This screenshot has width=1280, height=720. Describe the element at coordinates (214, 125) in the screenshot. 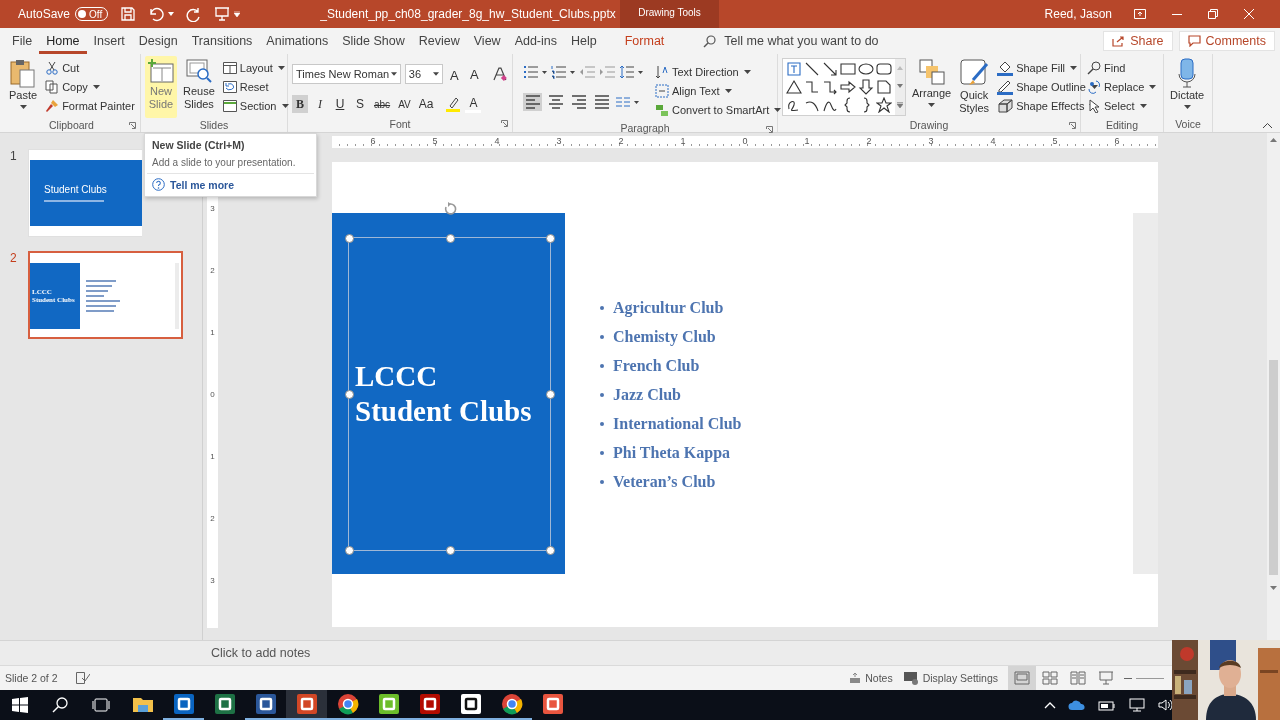

I see `group-label: Slides` at that location.